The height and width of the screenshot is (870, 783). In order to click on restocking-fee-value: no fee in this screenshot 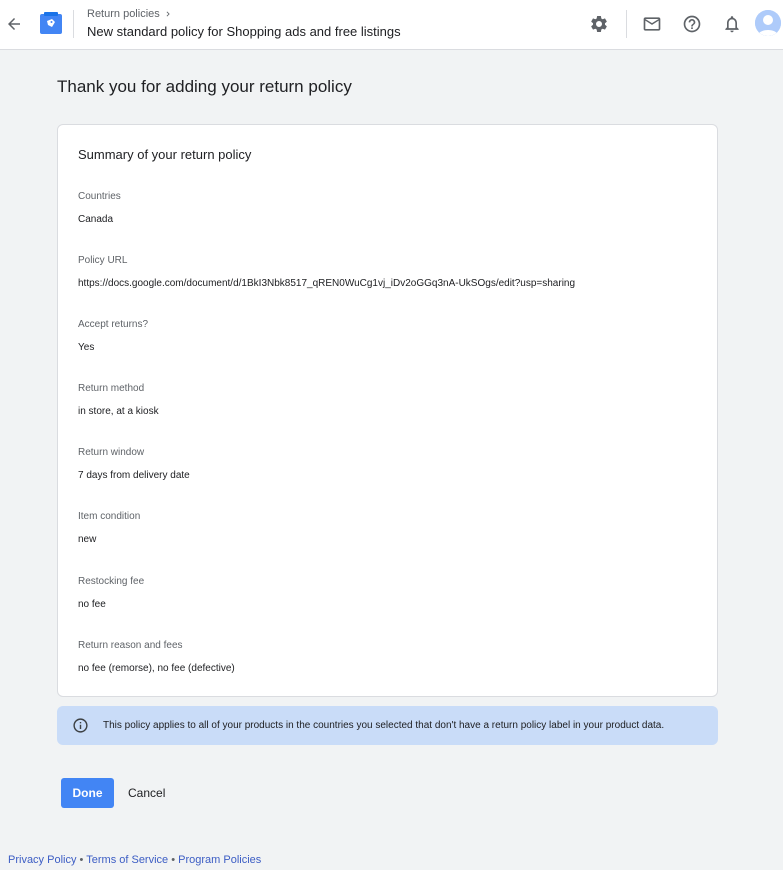, I will do `click(92, 604)`.